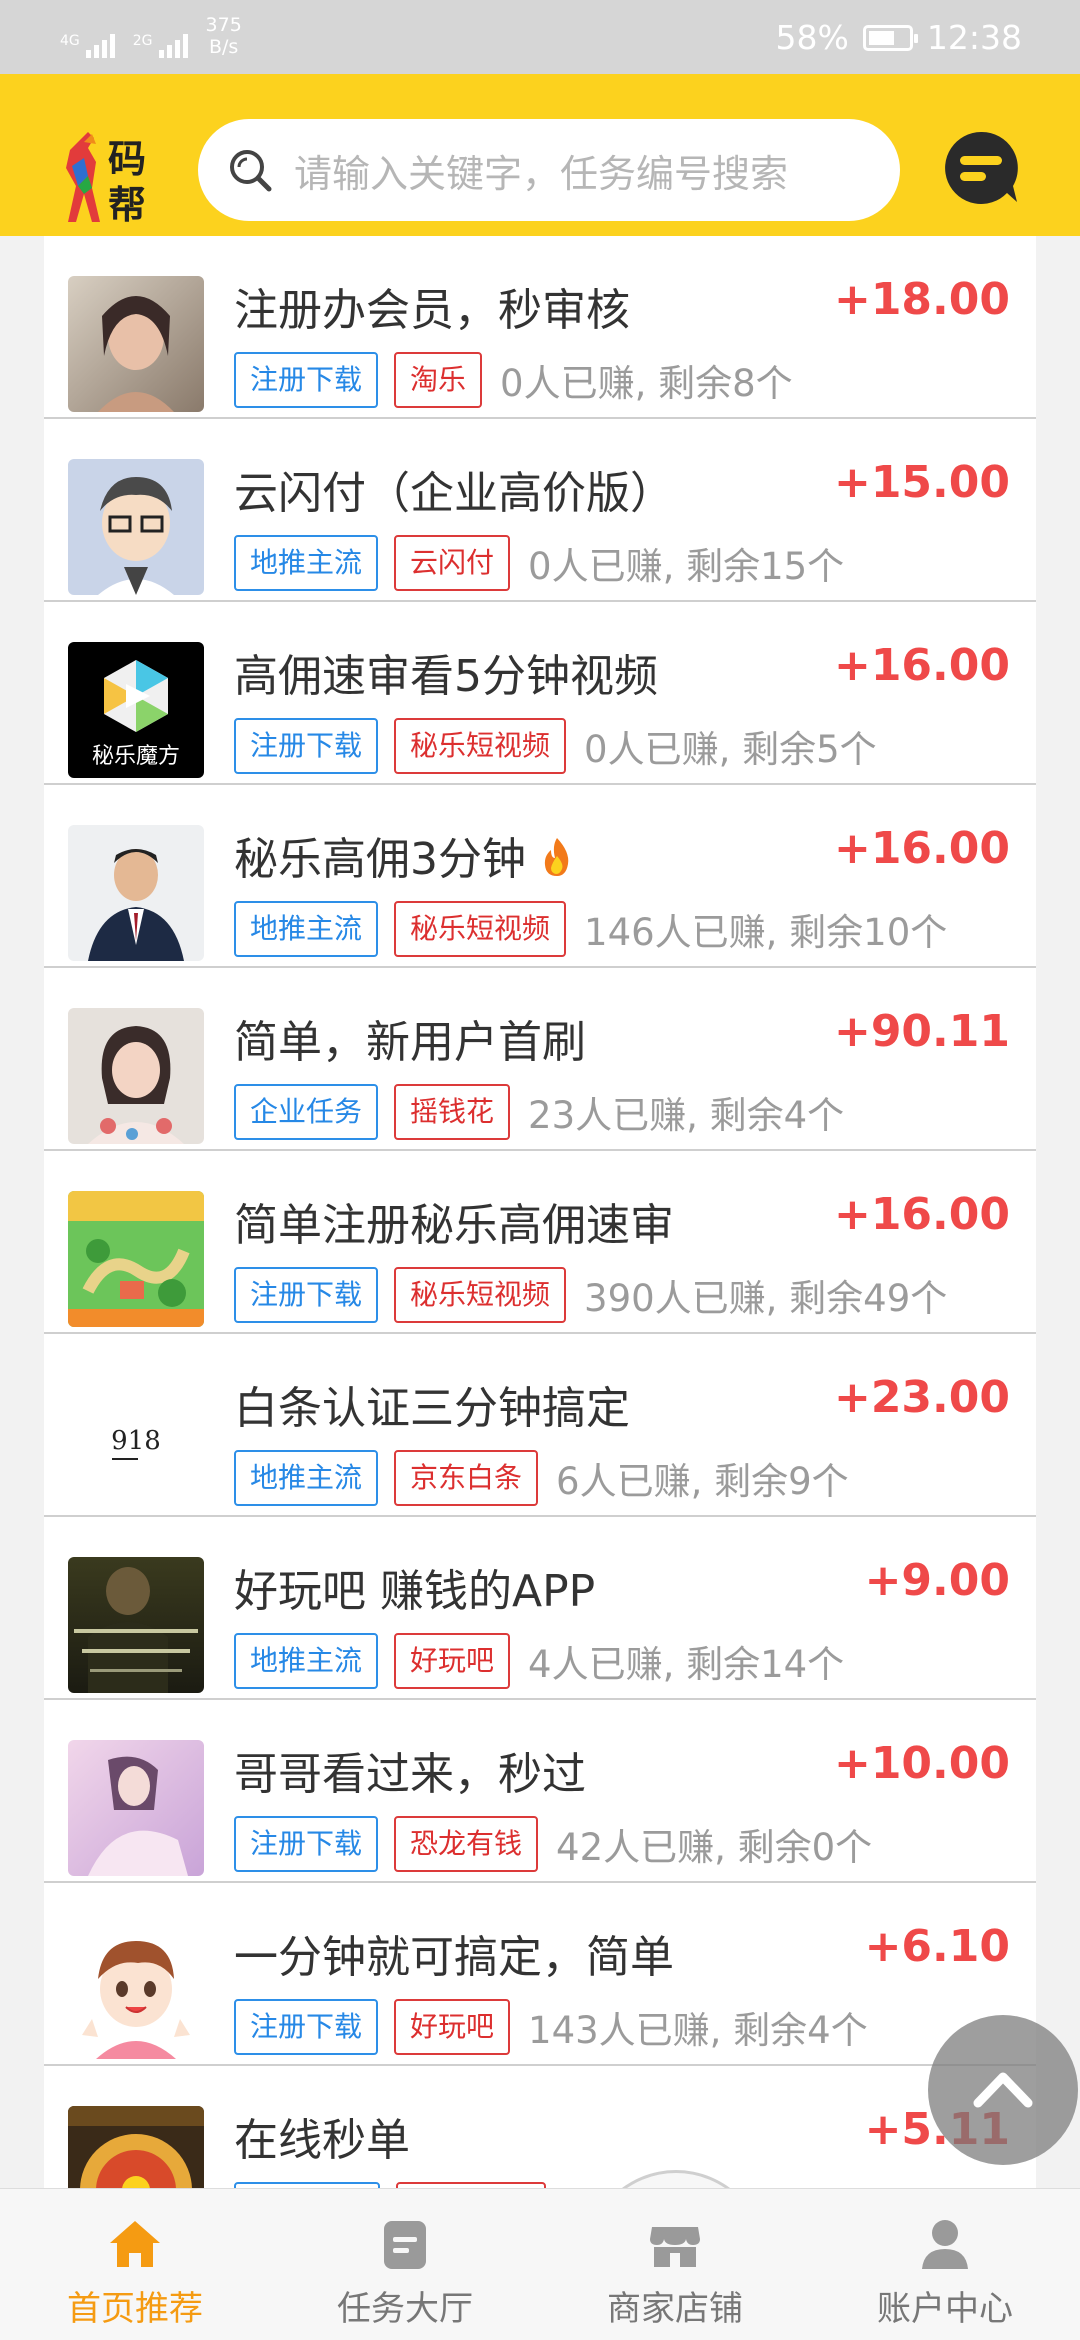 The width and height of the screenshot is (1080, 2340). I want to click on task-count: 23人已赚, 剩余4个, so click(686, 1115).